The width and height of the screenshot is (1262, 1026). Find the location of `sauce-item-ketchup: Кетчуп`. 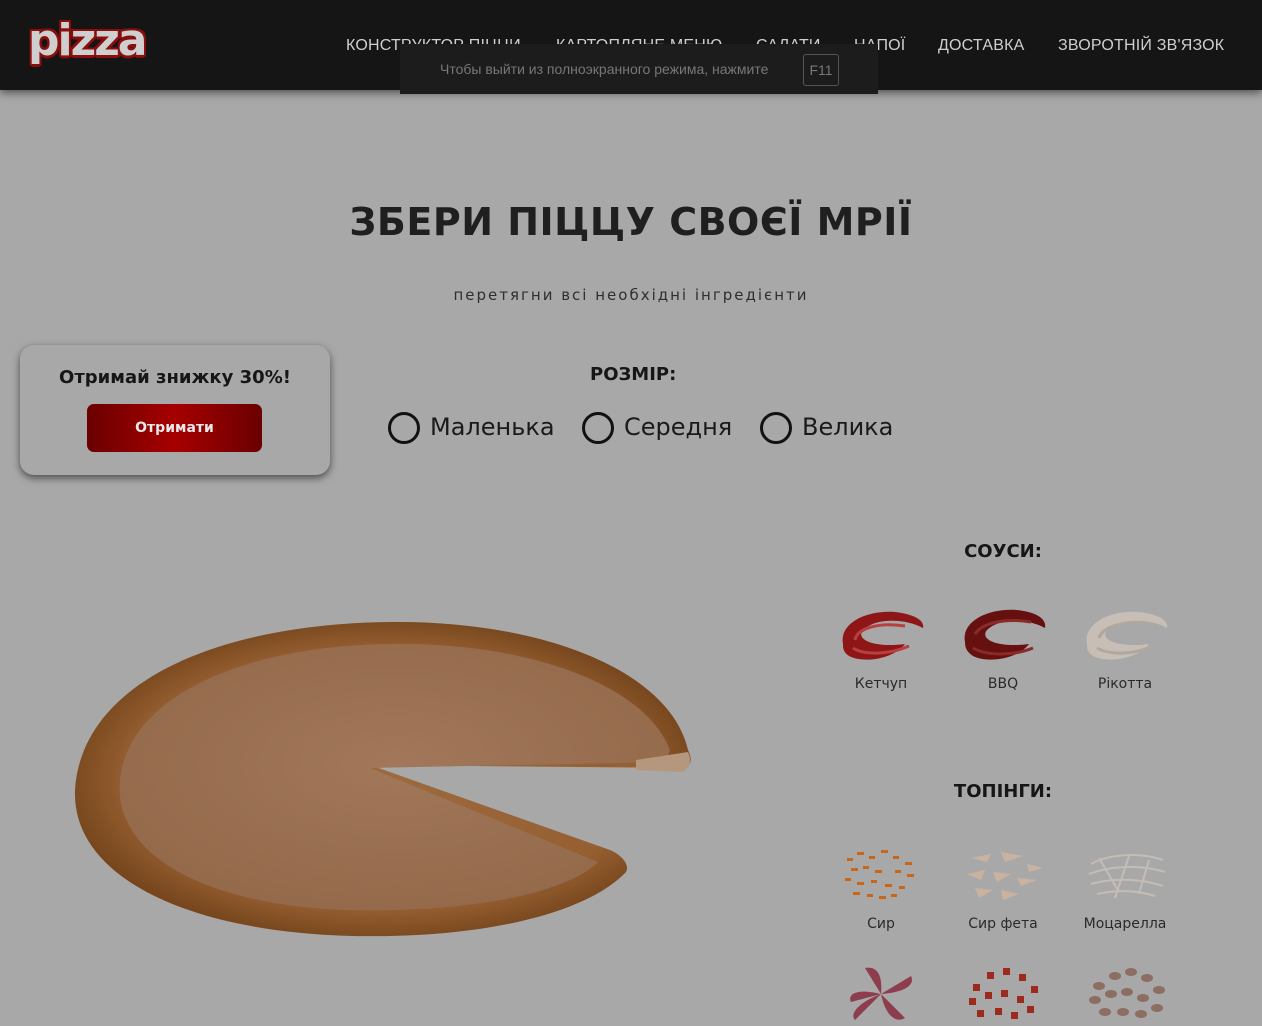

sauce-item-ketchup: Кетчуп is located at coordinates (881, 648).